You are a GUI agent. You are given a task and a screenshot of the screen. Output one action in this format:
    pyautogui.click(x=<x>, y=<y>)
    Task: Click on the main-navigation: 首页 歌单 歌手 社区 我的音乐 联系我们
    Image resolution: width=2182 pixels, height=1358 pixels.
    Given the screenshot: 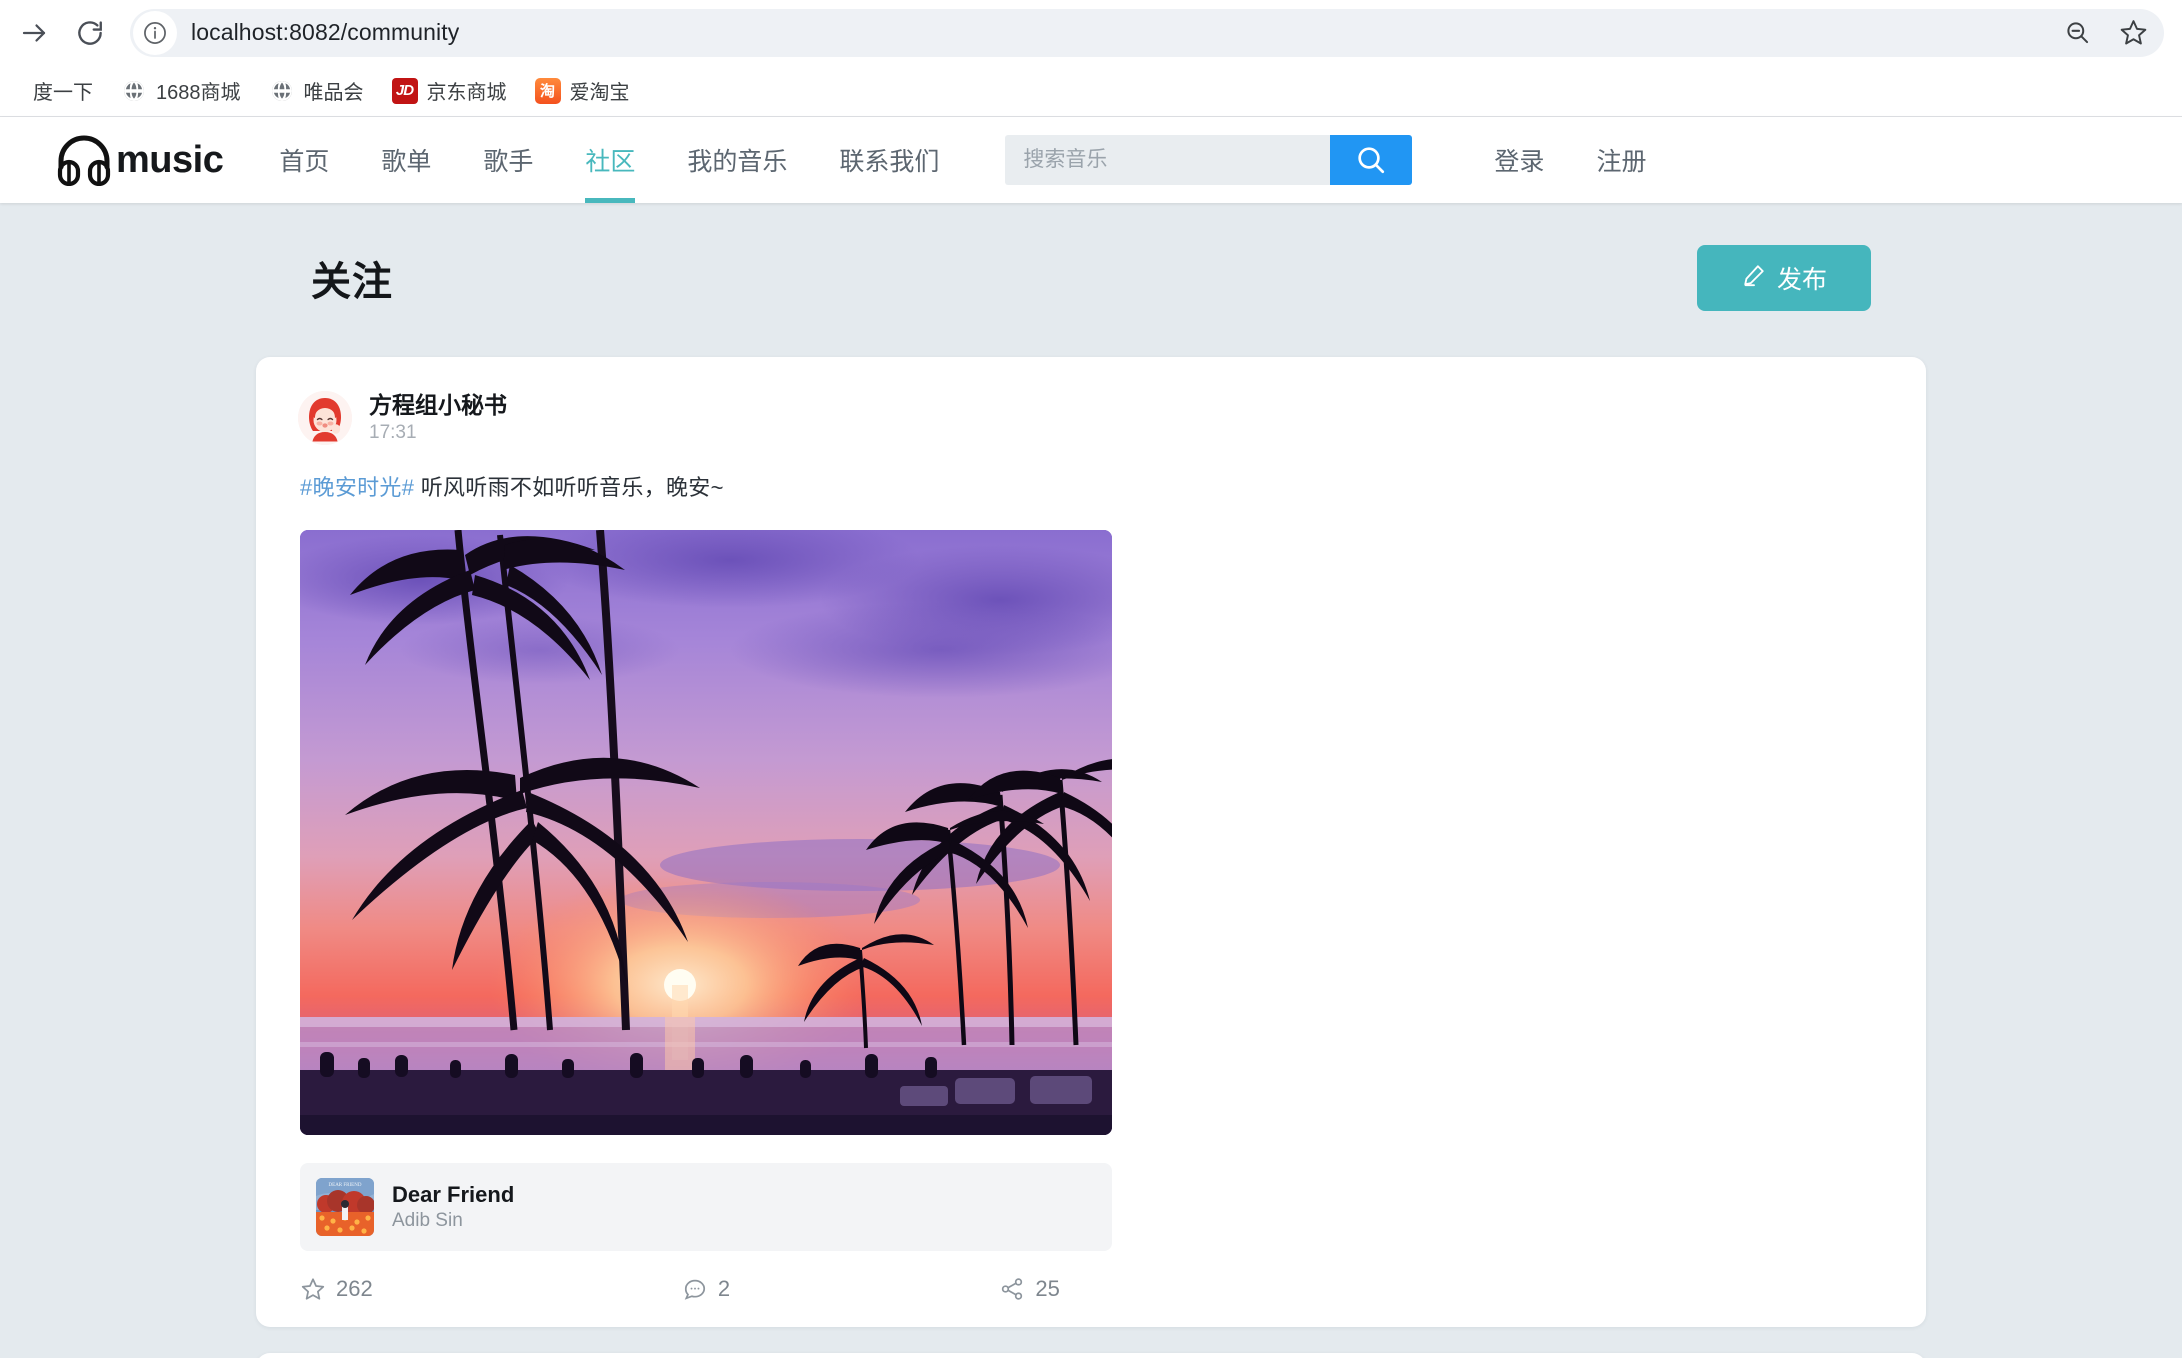 What is the action you would take?
    pyautogui.click(x=609, y=160)
    